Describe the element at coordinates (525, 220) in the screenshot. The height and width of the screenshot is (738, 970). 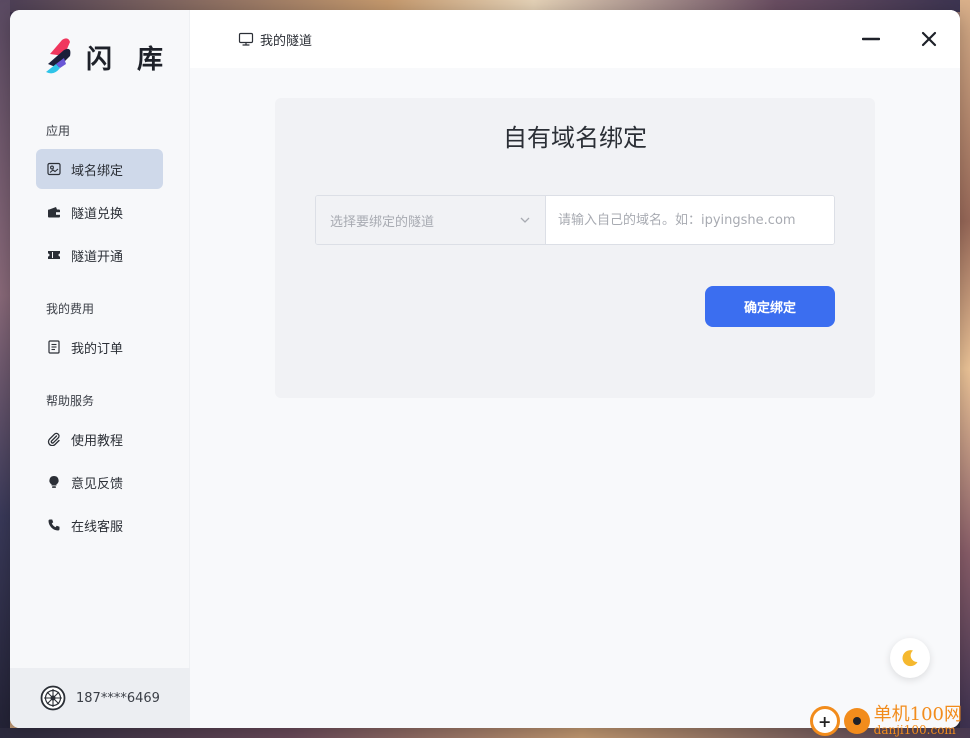
I see `chevron-down-icon` at that location.